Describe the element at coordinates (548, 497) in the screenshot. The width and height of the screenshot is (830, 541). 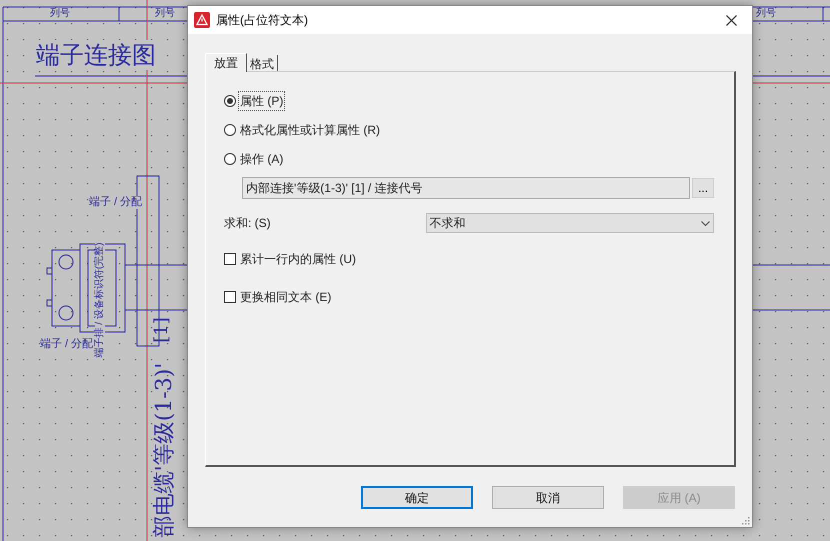
I see `dialog-button: 取消` at that location.